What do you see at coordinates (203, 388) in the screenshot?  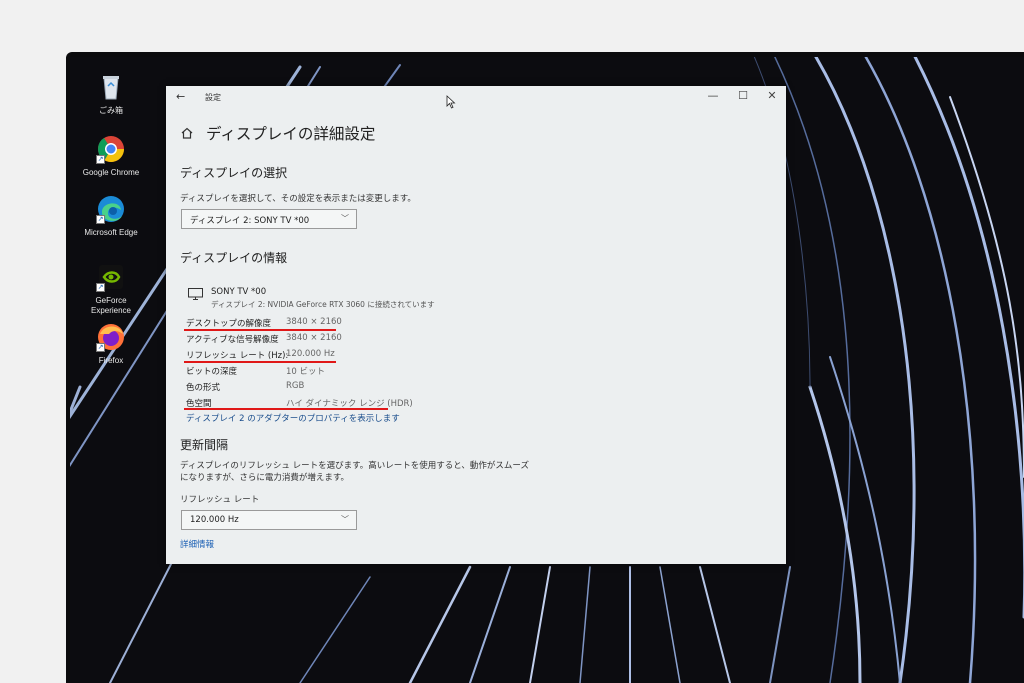 I see `info-label: 色の形式` at bounding box center [203, 388].